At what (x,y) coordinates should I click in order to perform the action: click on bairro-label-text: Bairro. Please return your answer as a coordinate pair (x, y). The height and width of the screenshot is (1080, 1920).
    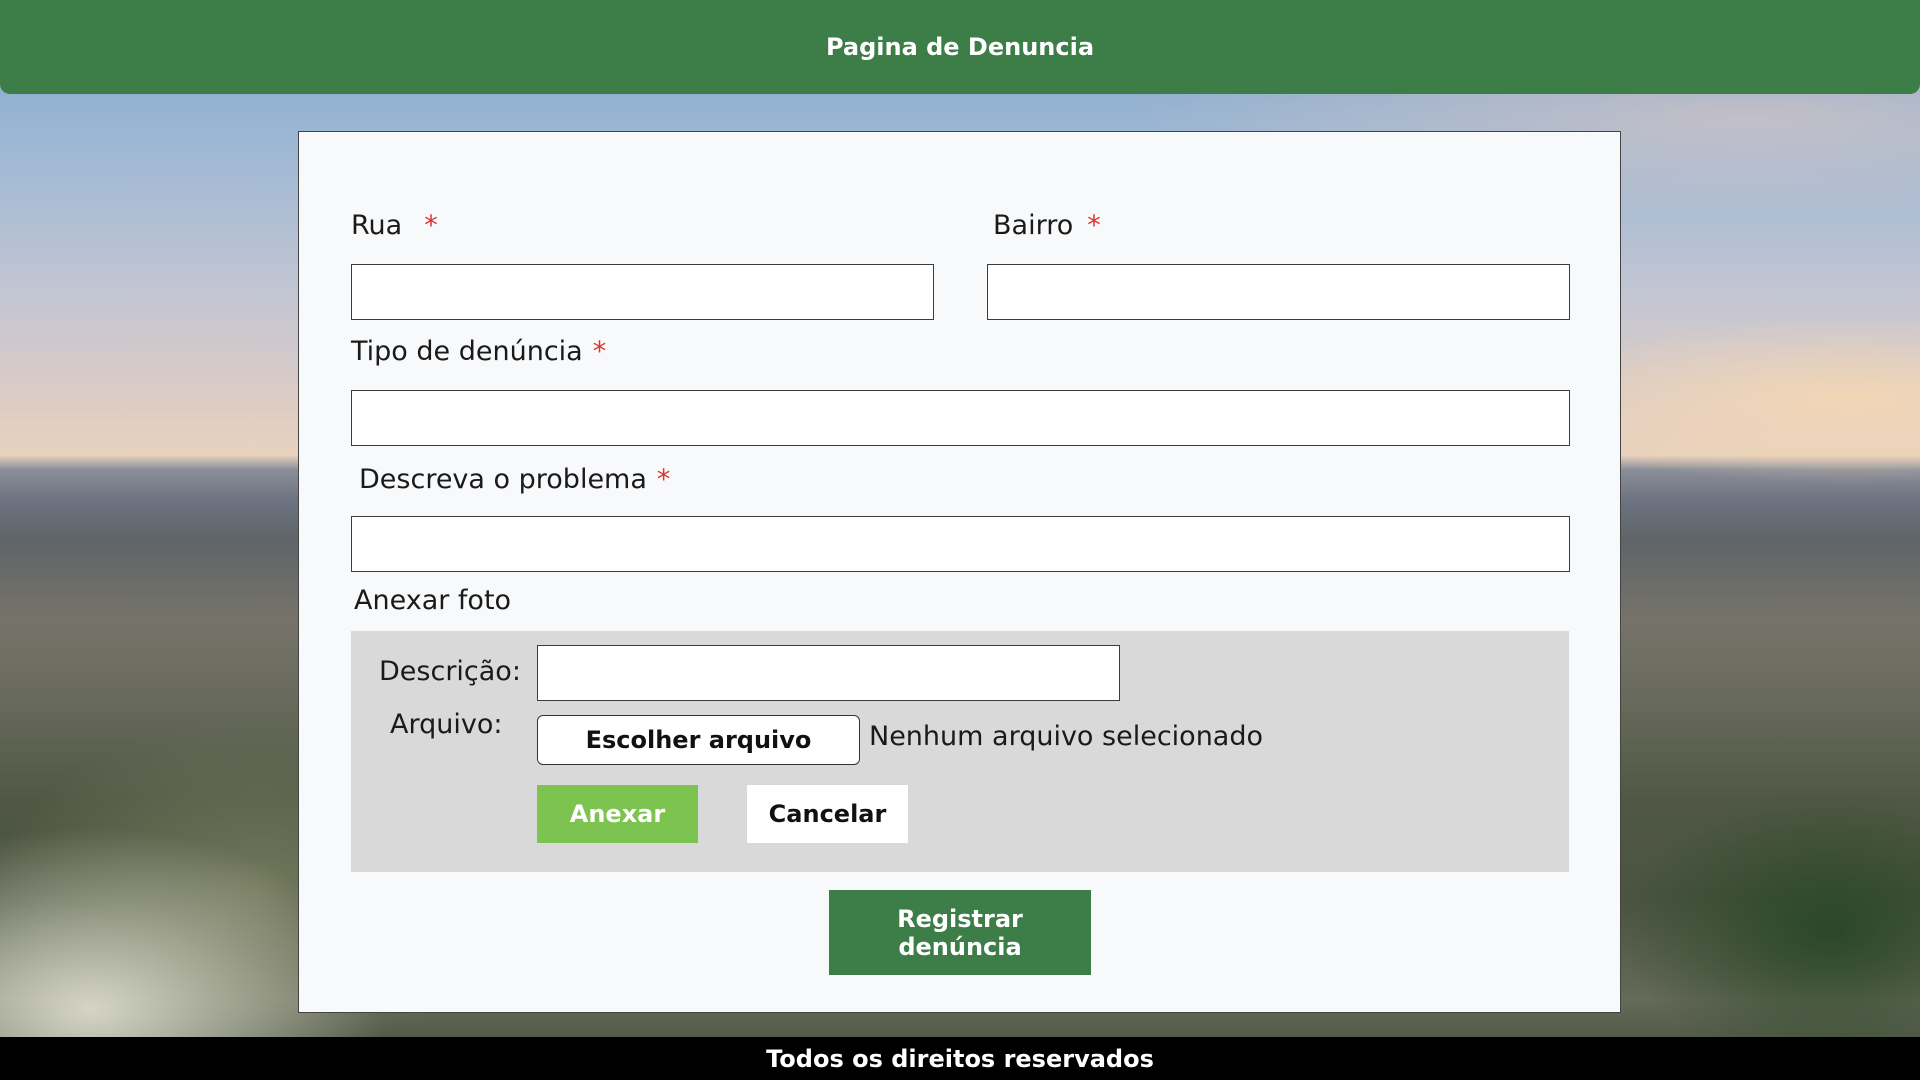
    Looking at the image, I should click on (1033, 225).